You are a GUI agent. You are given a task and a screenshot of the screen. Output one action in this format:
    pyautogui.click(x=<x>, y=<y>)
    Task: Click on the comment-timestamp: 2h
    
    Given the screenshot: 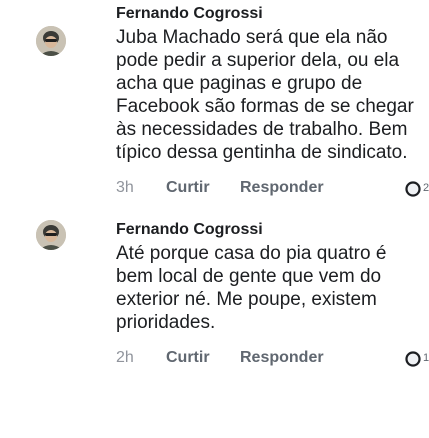 What is the action you would take?
    pyautogui.click(x=125, y=358)
    